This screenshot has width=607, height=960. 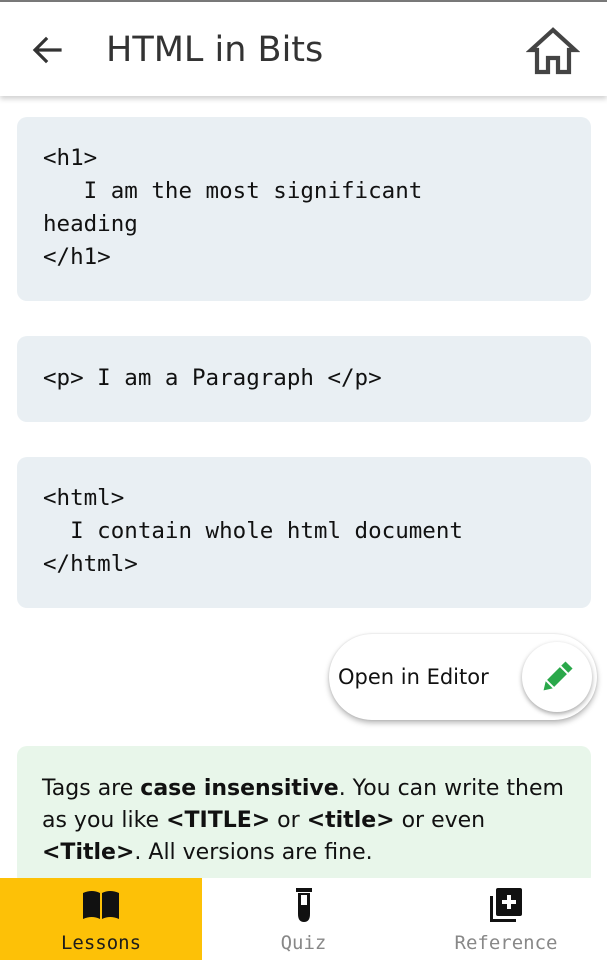 What do you see at coordinates (303, 905) in the screenshot?
I see `test-tube-icon` at bounding box center [303, 905].